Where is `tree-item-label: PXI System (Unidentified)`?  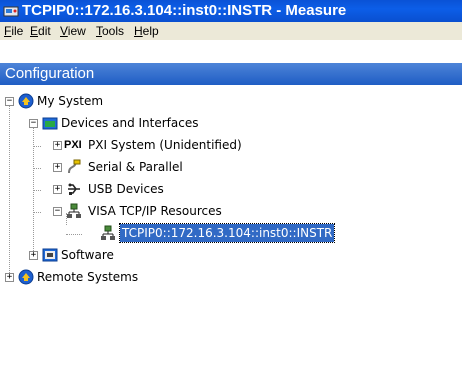 tree-item-label: PXI System (Unidentified) is located at coordinates (165, 145).